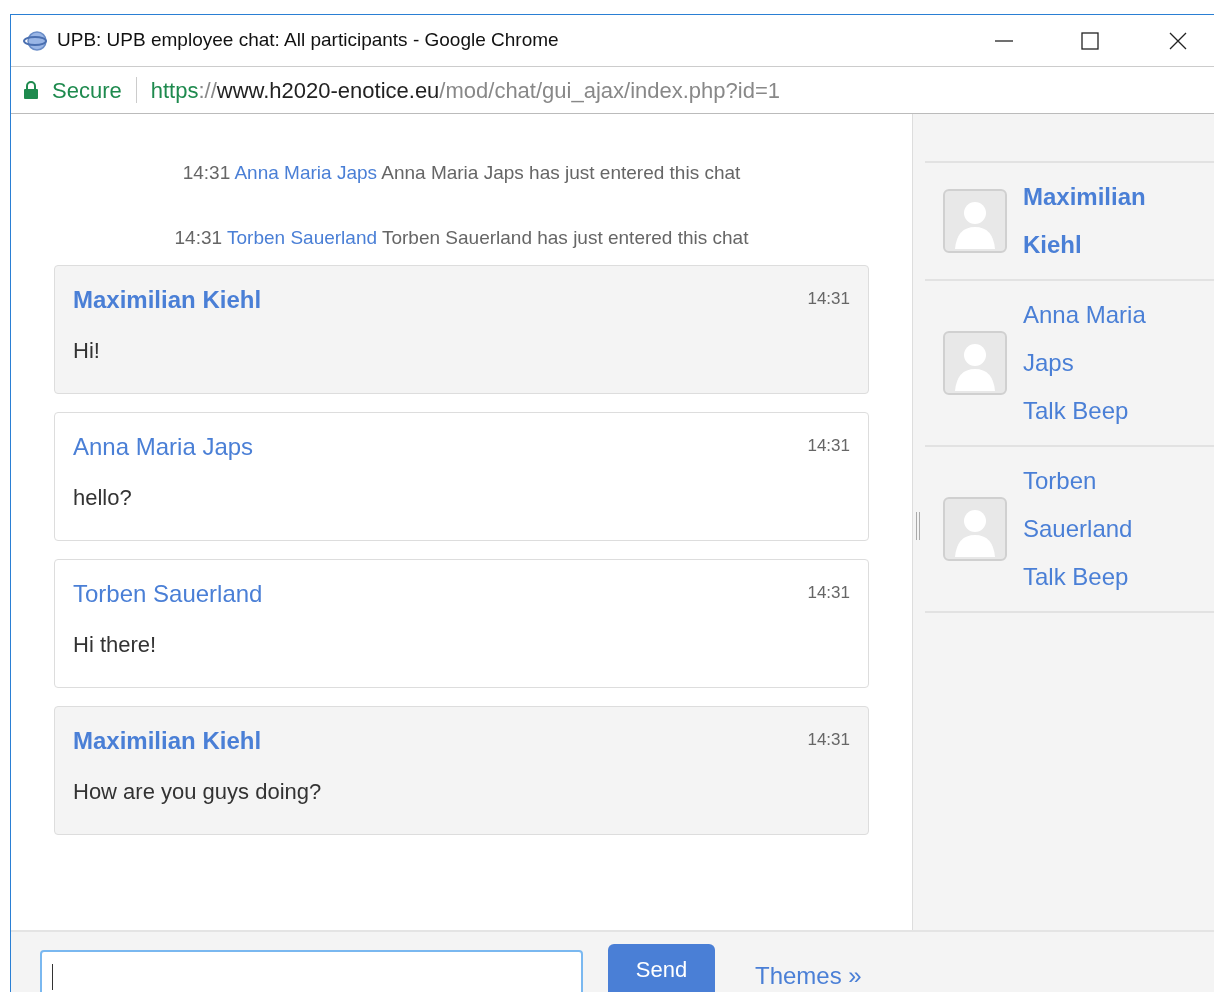  Describe the element at coordinates (461, 173) in the screenshot. I see `chat-event: 14:31 Anna Maria Japs Anna Maria Japs has just entered this chat` at that location.